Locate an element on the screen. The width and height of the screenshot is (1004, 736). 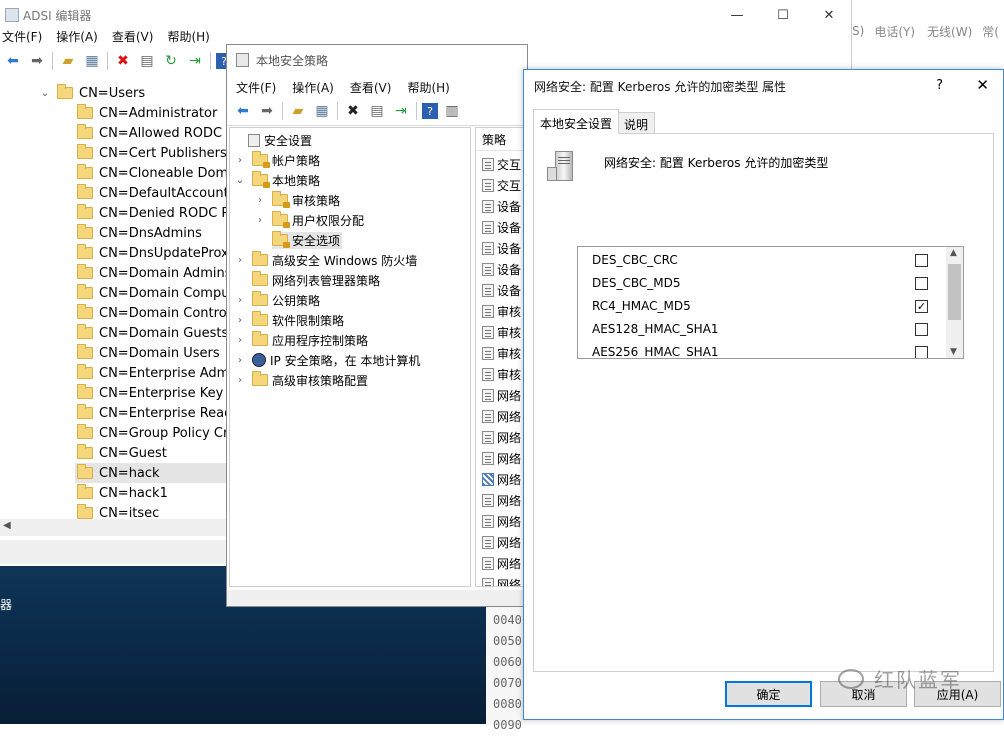
adsi-tree-item: CN=Domain Users is located at coordinates (151, 353).